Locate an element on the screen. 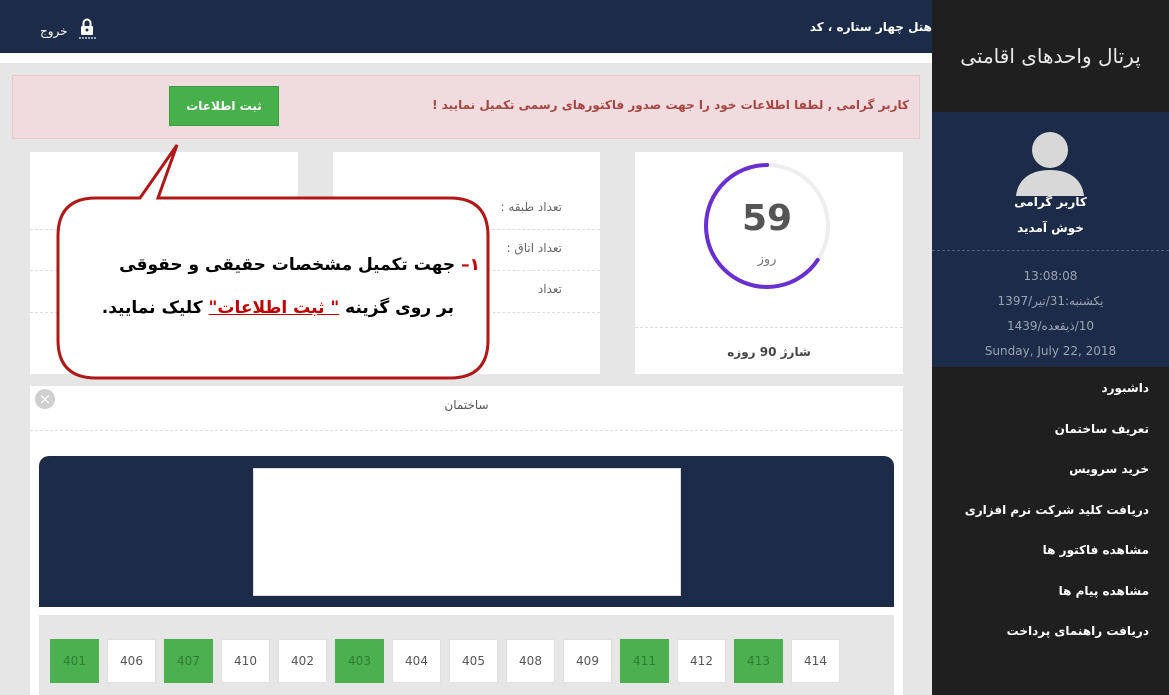 Image resolution: width=1169 pixels, height=695 pixels. room-412: 412 is located at coordinates (701, 661).